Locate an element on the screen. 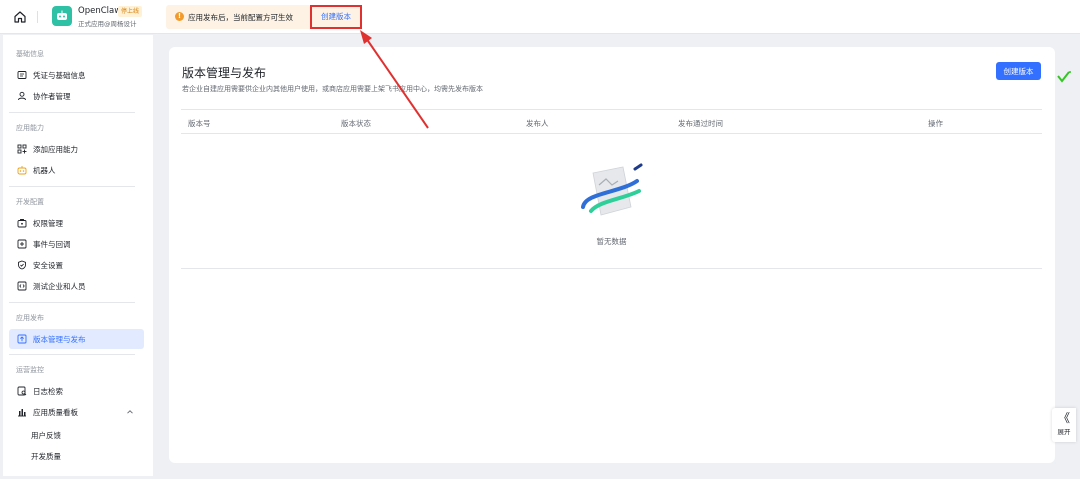 The height and width of the screenshot is (479, 1080). table-header: 版本号 版本状态 发布人 发布通过时间 操作 is located at coordinates (611, 121).